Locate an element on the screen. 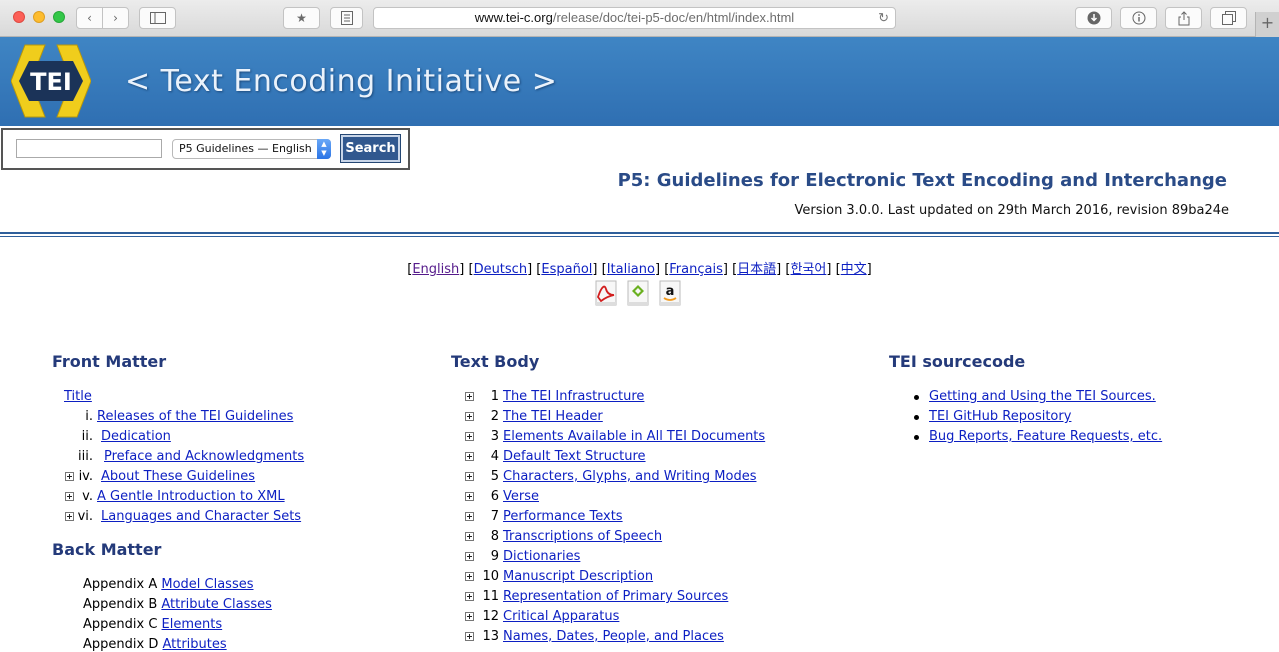 The image size is (1279, 652). chapter-item: 7 Performance Texts is located at coordinates (430, 517).